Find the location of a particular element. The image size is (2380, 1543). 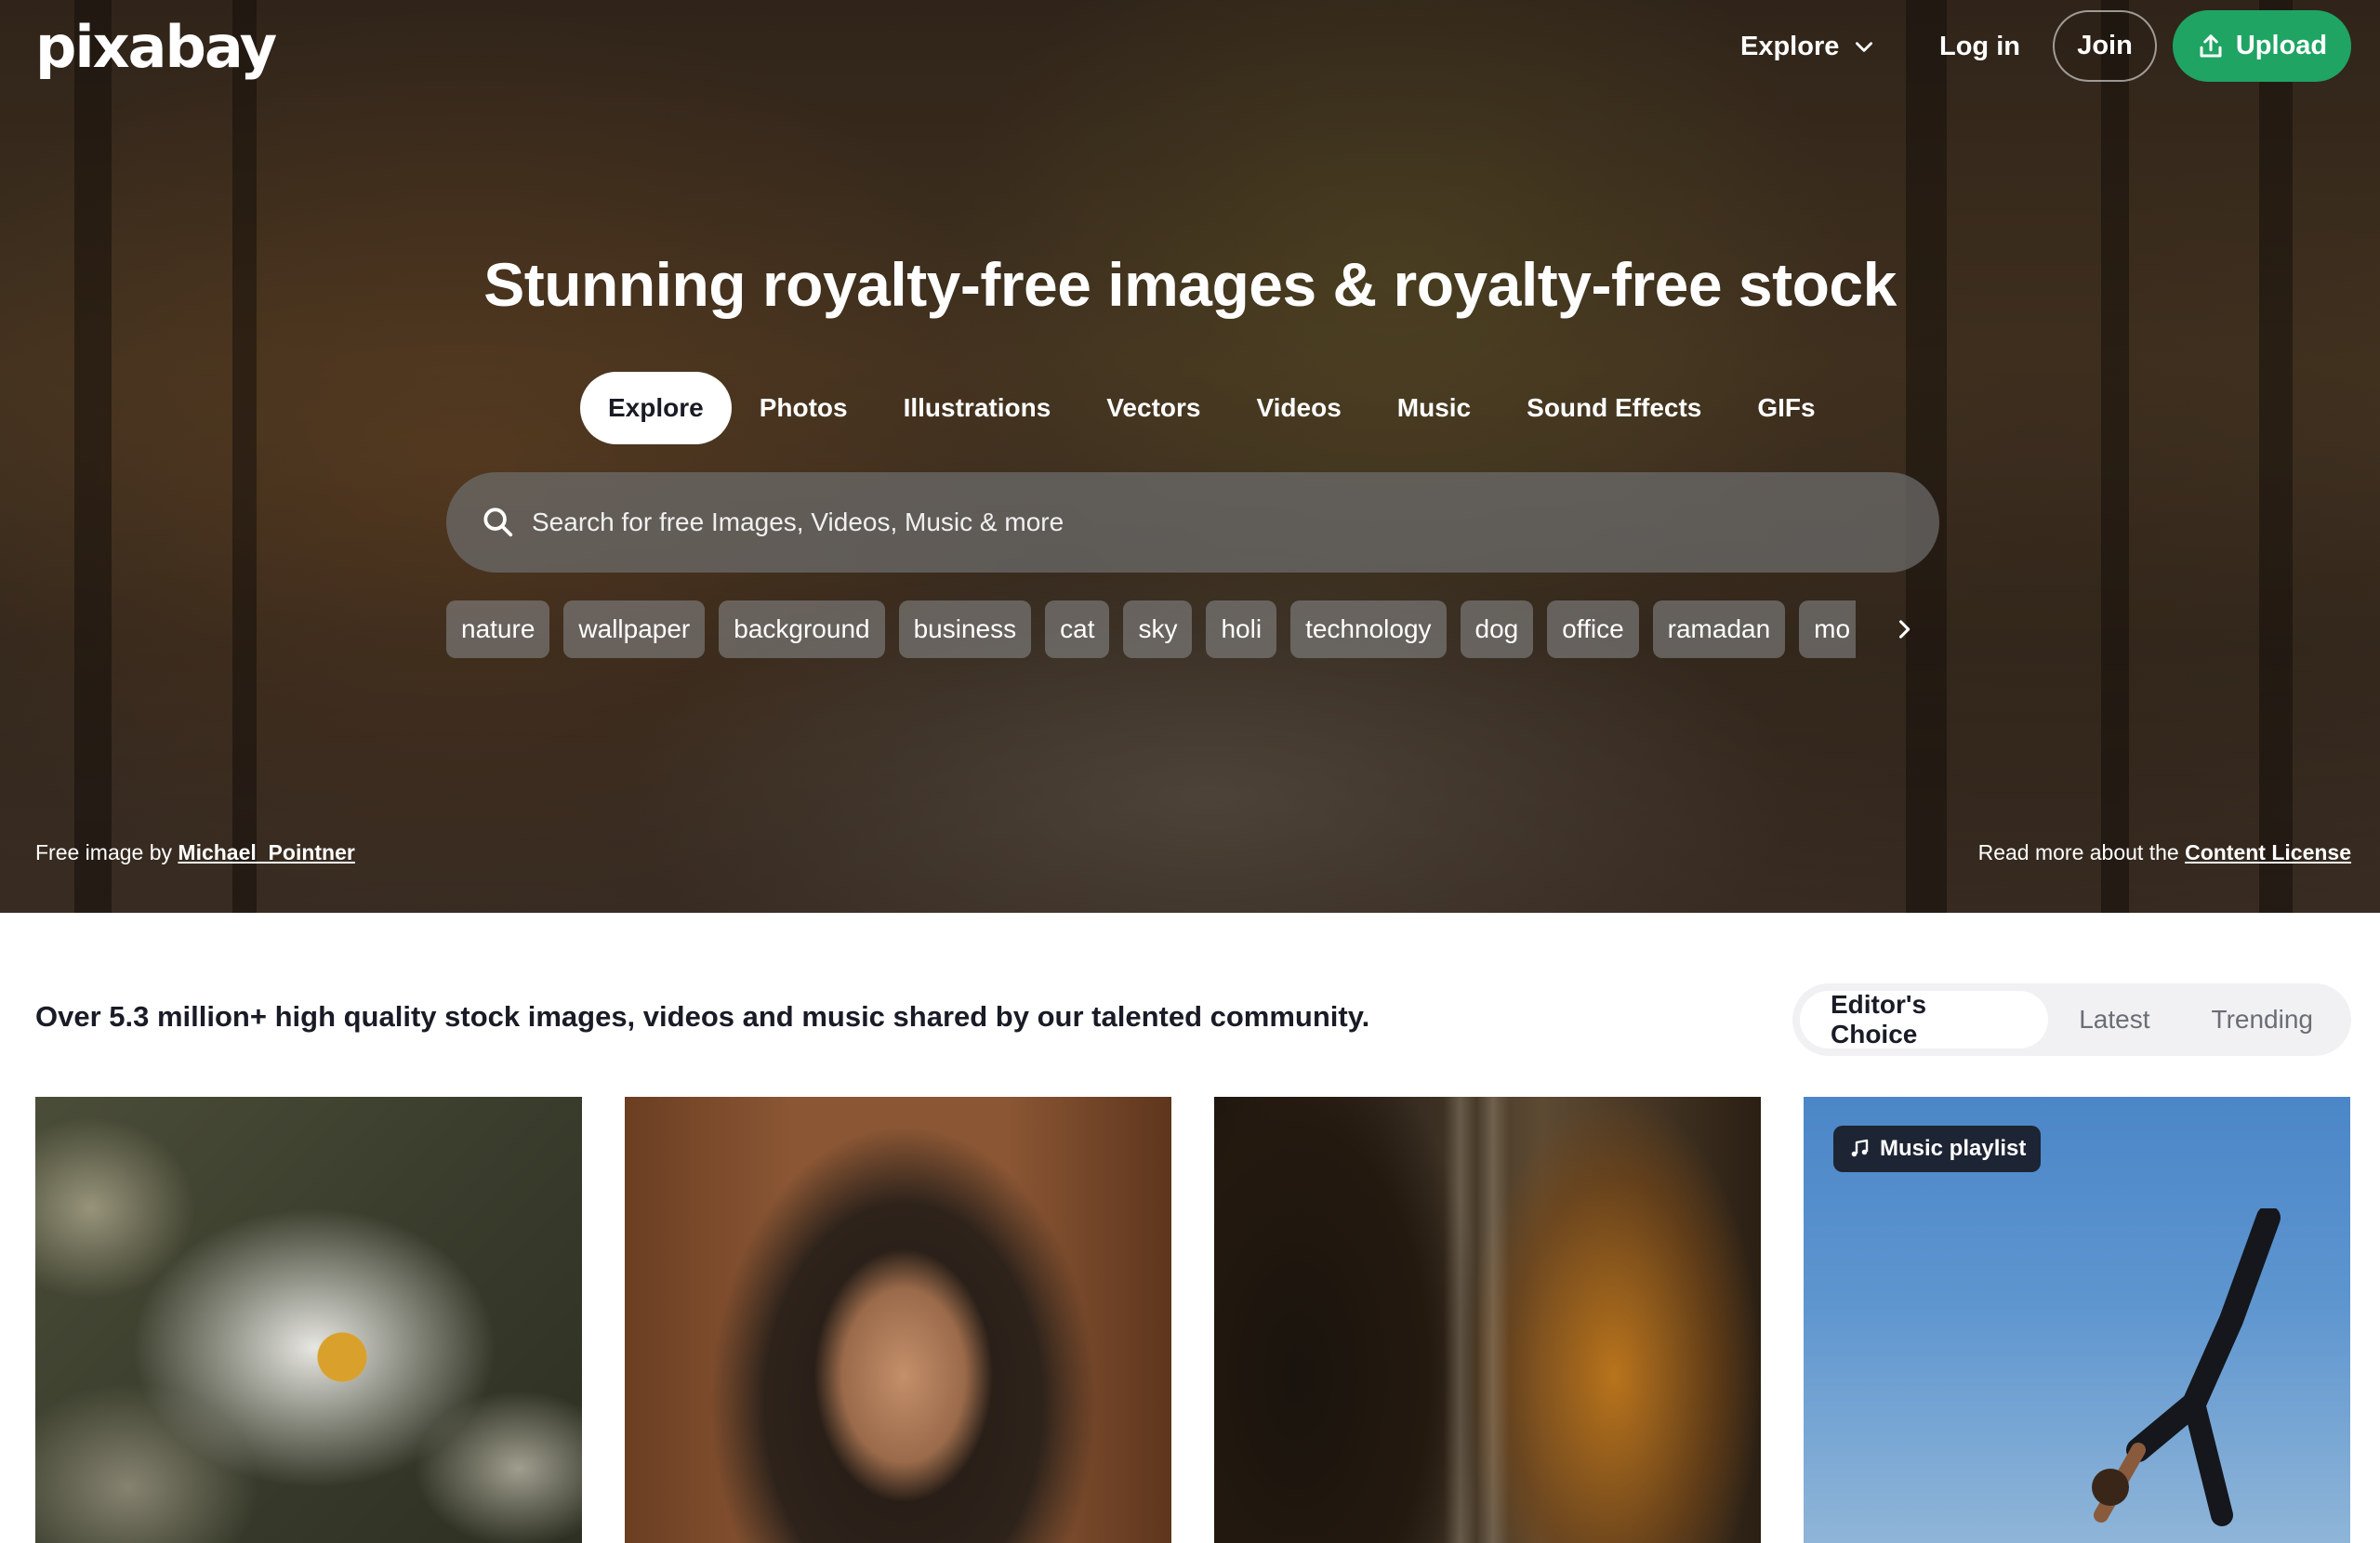

tag-chip: office is located at coordinates (1593, 629).